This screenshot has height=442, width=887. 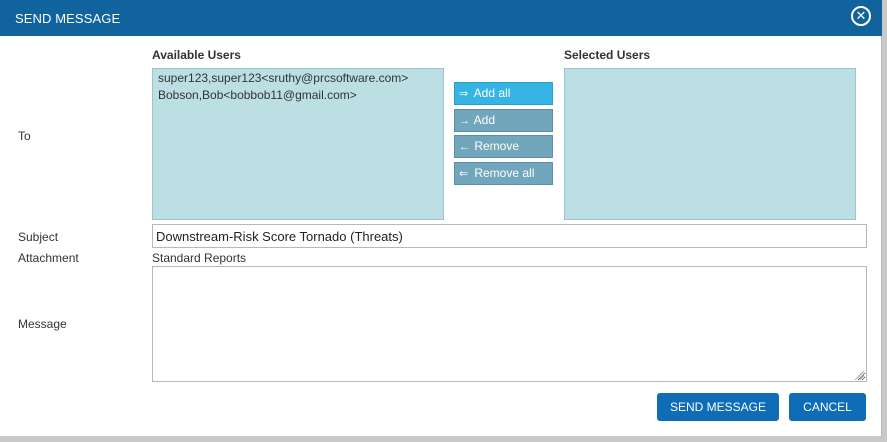 I want to click on add-label: Add, so click(x=484, y=120).